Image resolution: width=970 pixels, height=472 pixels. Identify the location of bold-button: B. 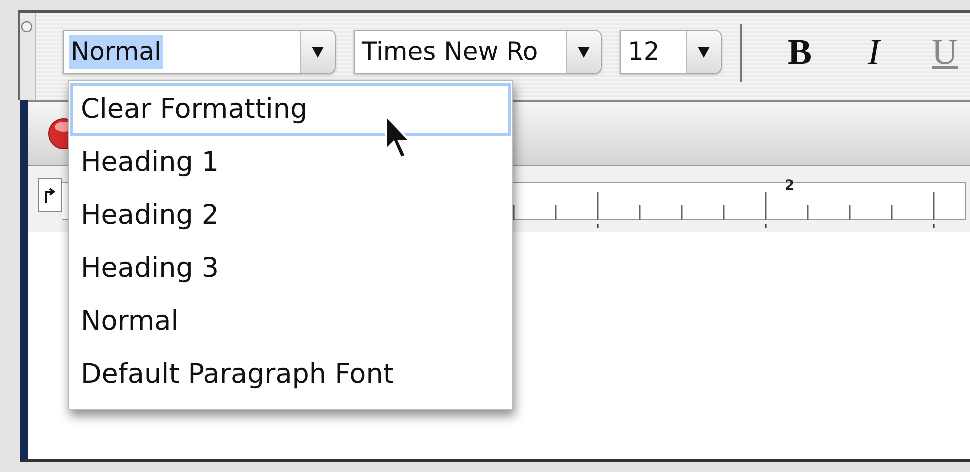
(800, 52).